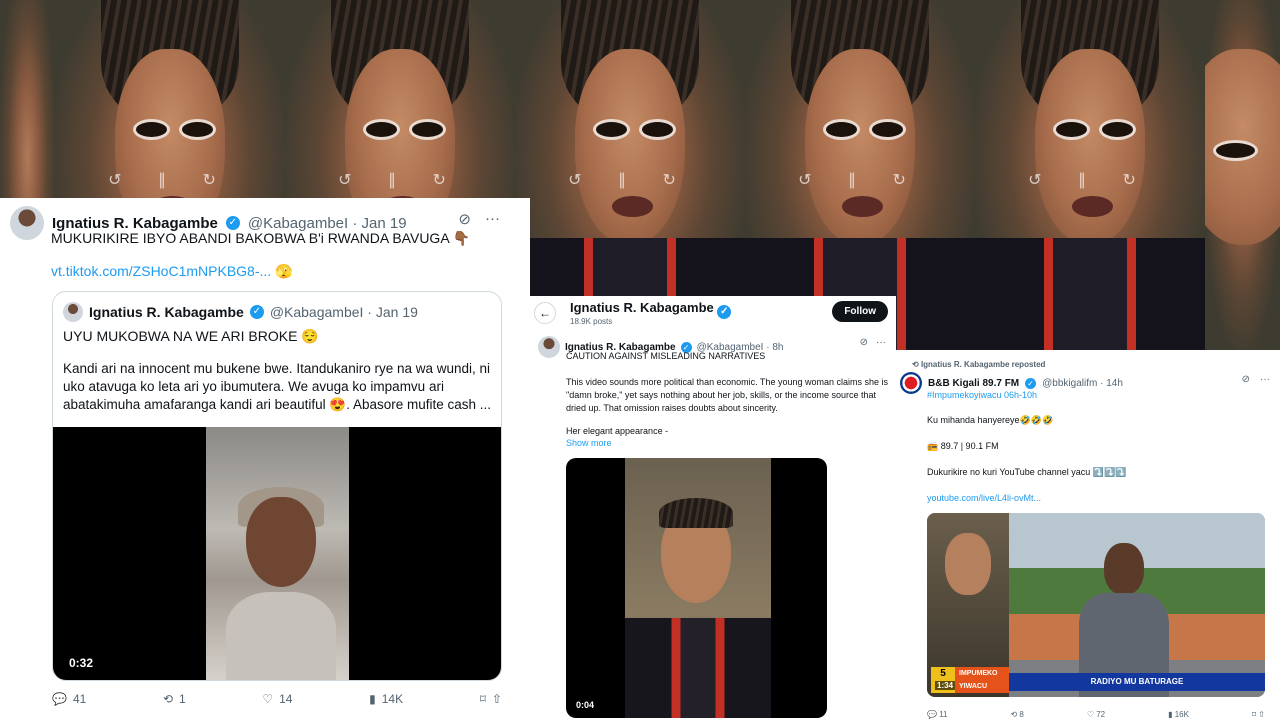  I want to click on author-name: B&B Kigali 89.7 FM, so click(973, 383).